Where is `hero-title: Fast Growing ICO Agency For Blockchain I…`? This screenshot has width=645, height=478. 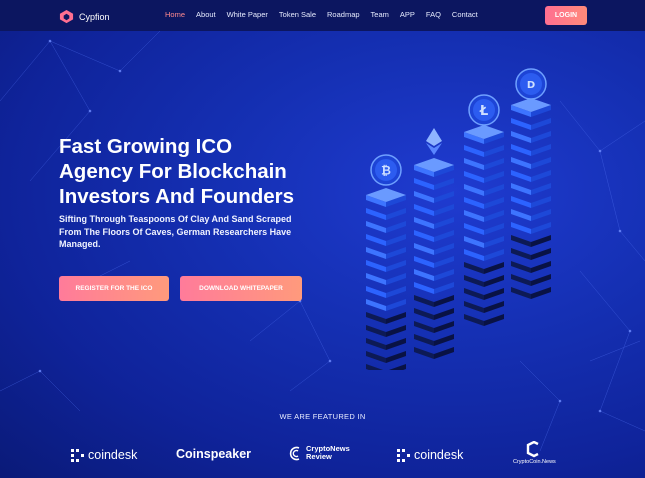 hero-title: Fast Growing ICO Agency For Blockchain I… is located at coordinates (204, 171).